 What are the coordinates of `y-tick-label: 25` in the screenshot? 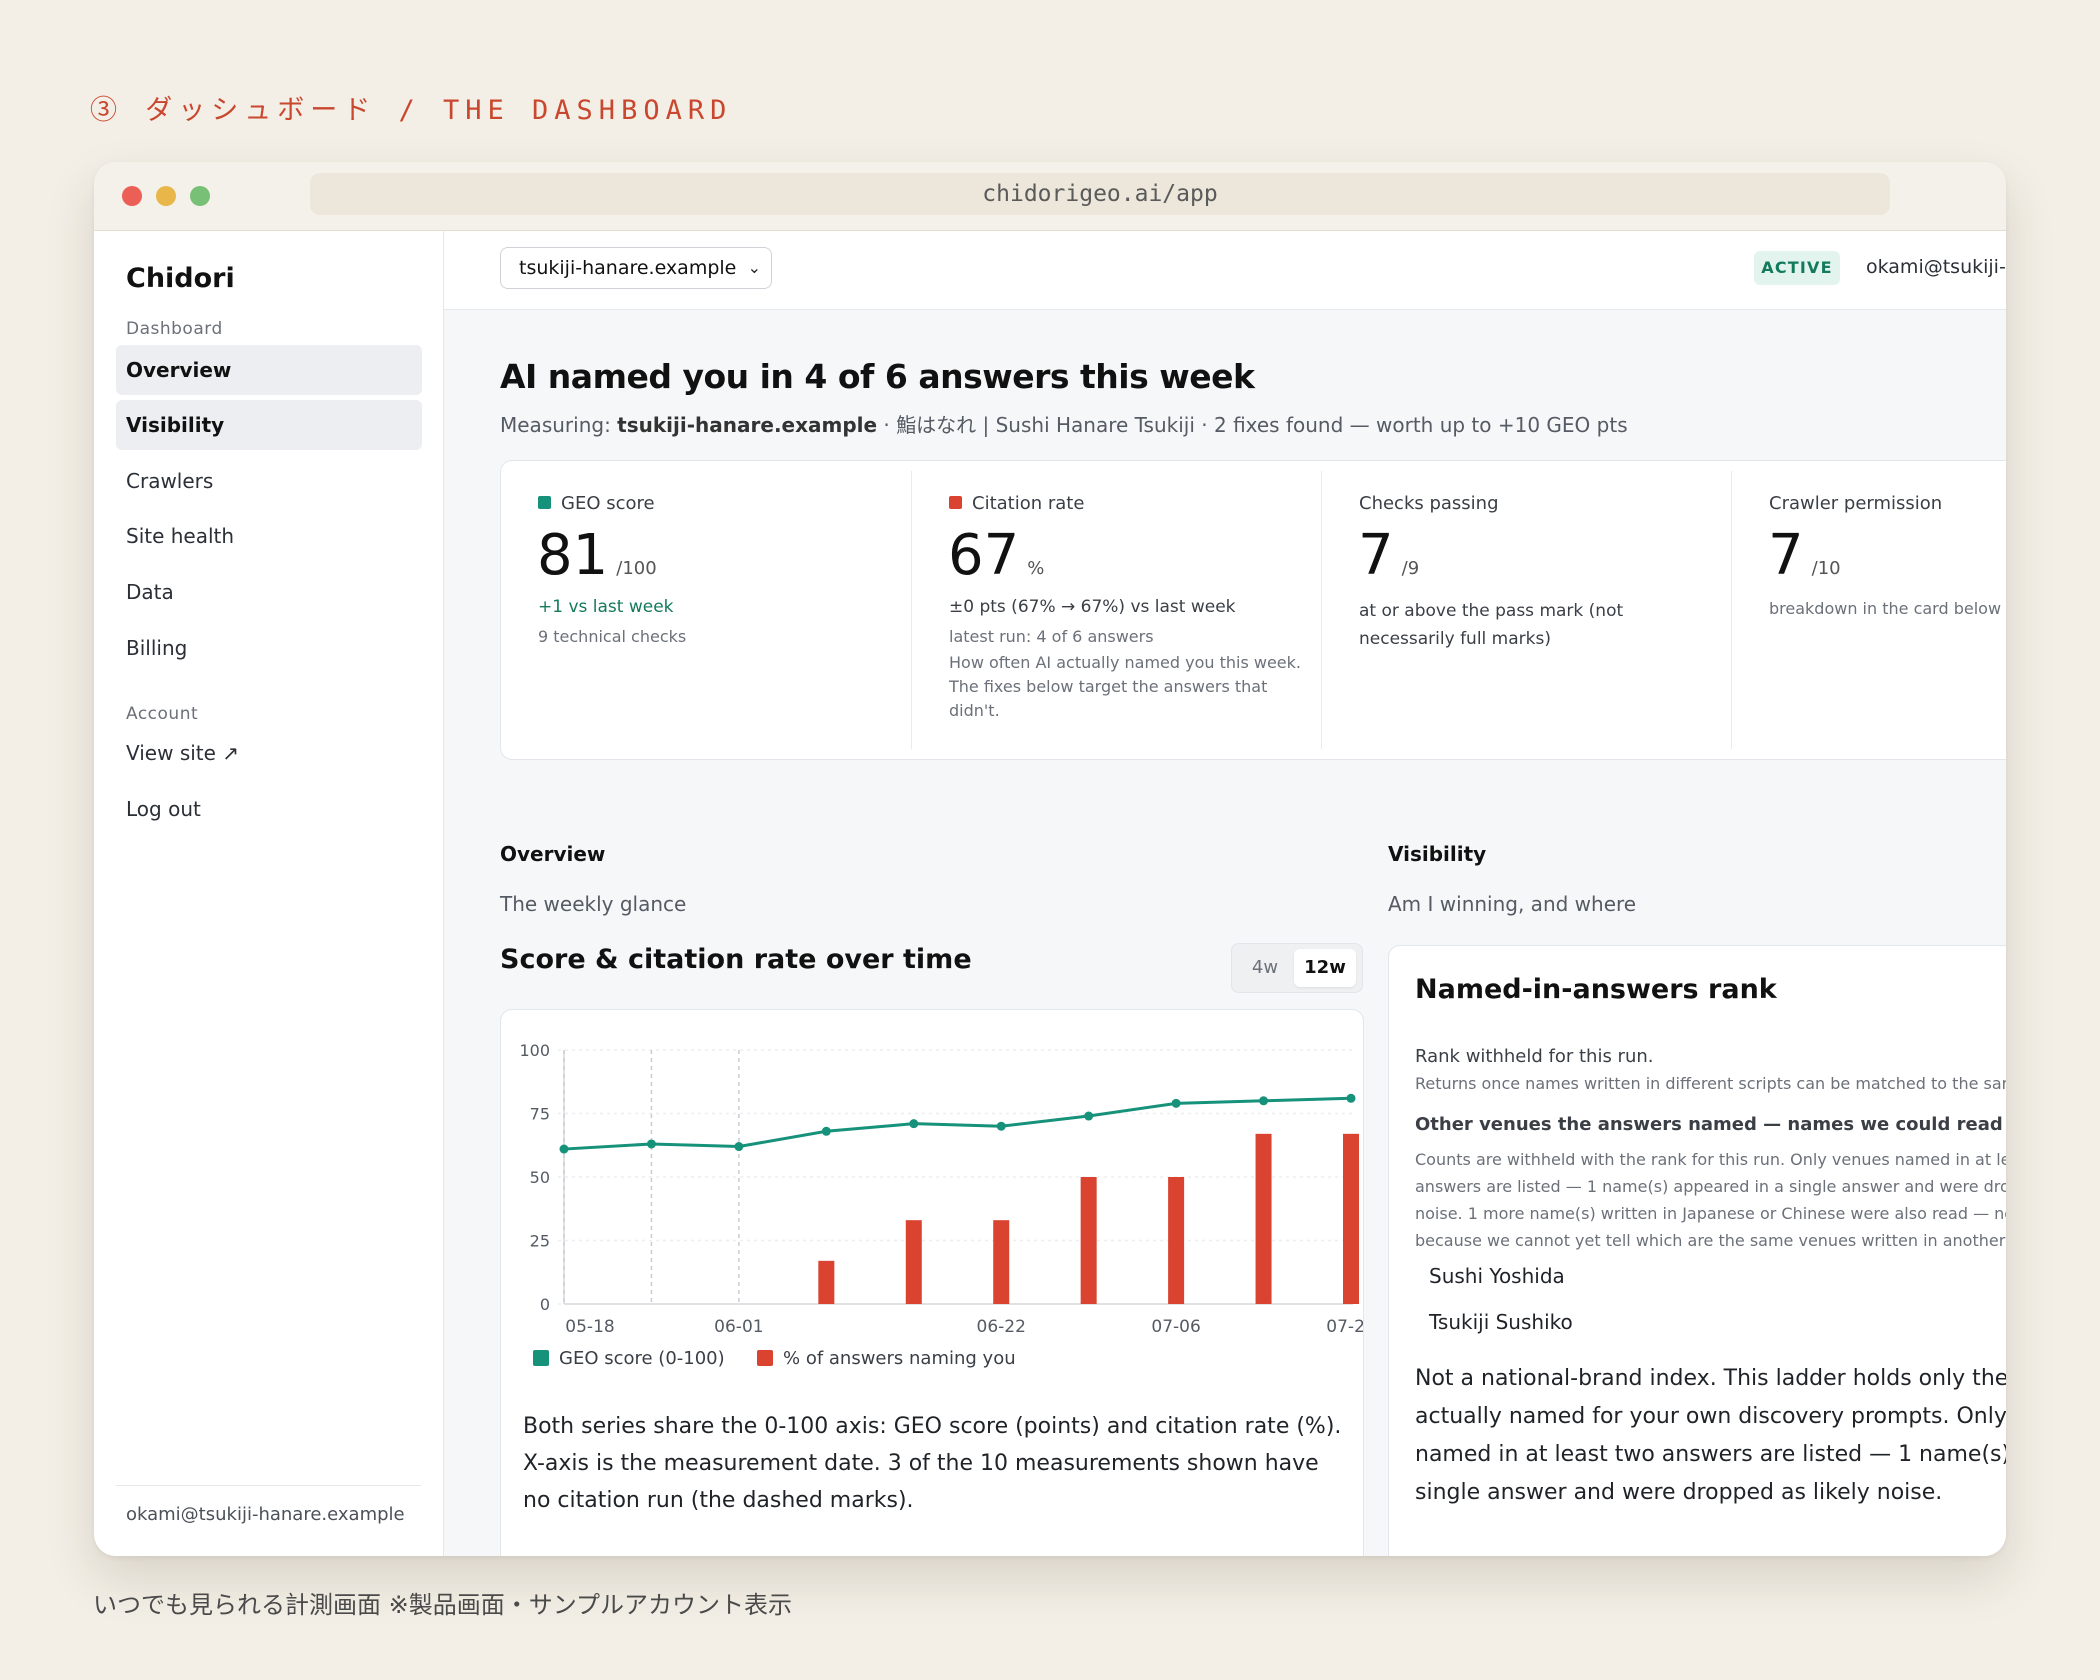 It's located at (540, 1241).